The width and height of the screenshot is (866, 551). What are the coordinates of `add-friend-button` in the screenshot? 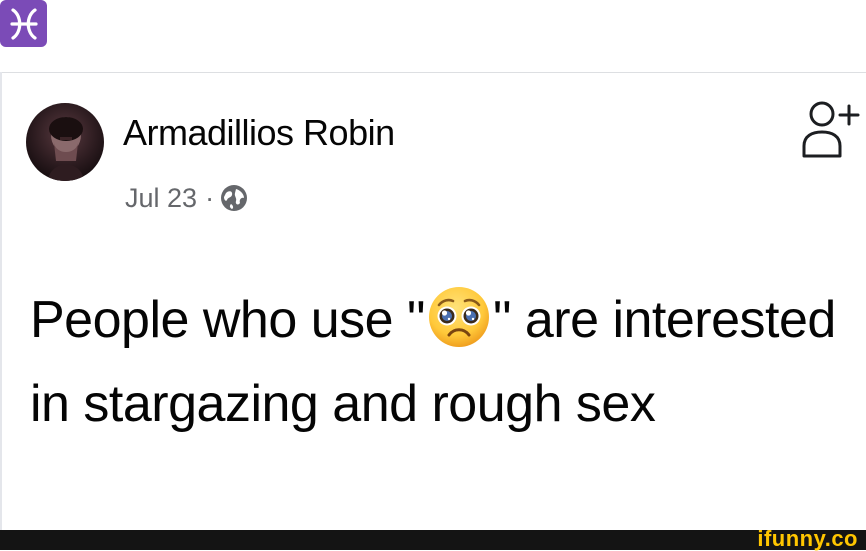 It's located at (833, 129).